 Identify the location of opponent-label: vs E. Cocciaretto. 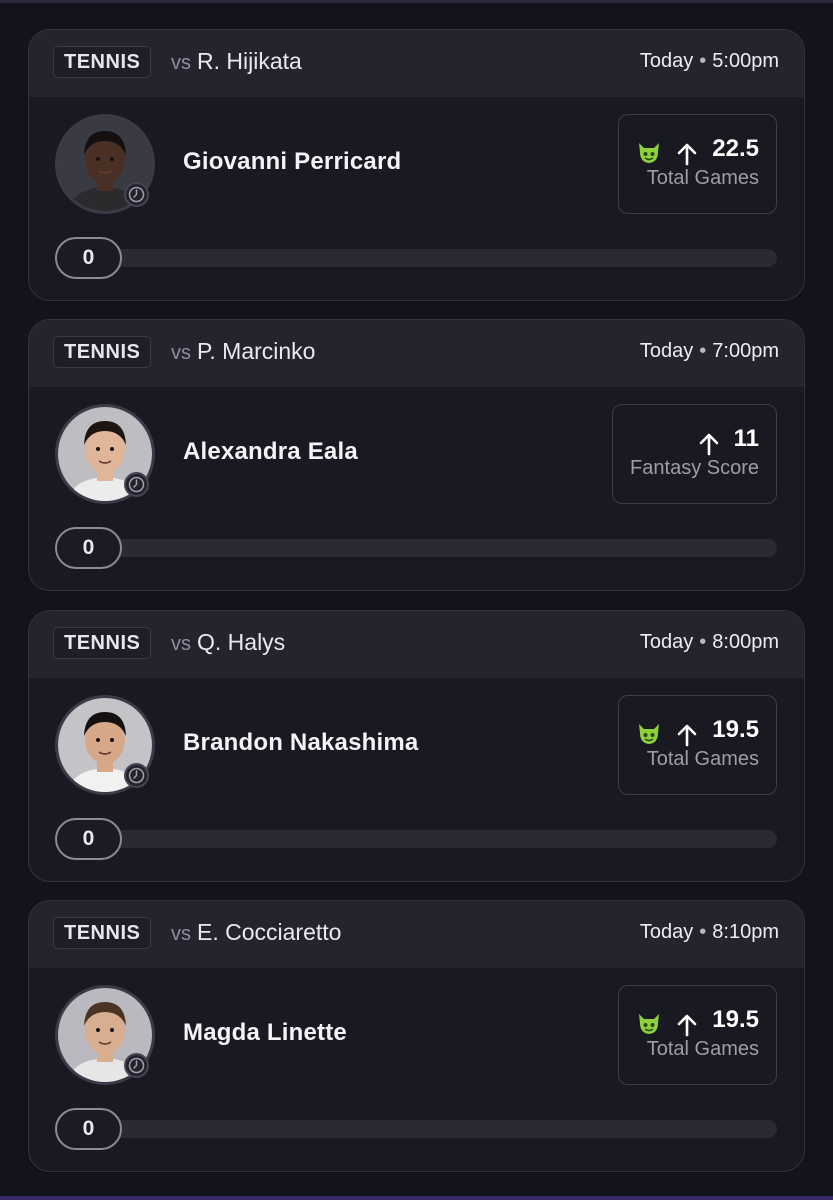
(256, 932).